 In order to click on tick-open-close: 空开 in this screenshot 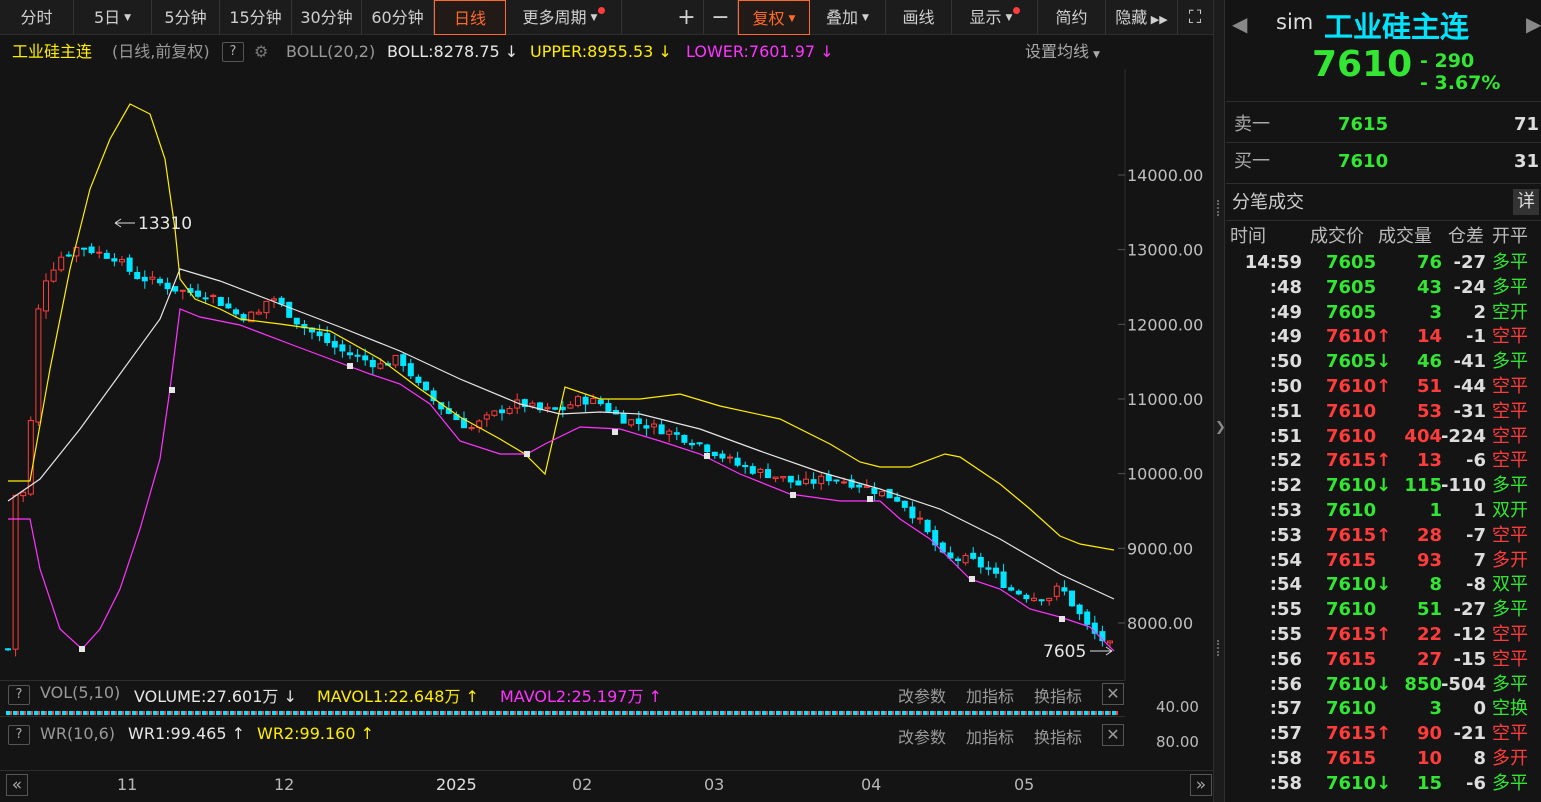, I will do `click(1510, 312)`.